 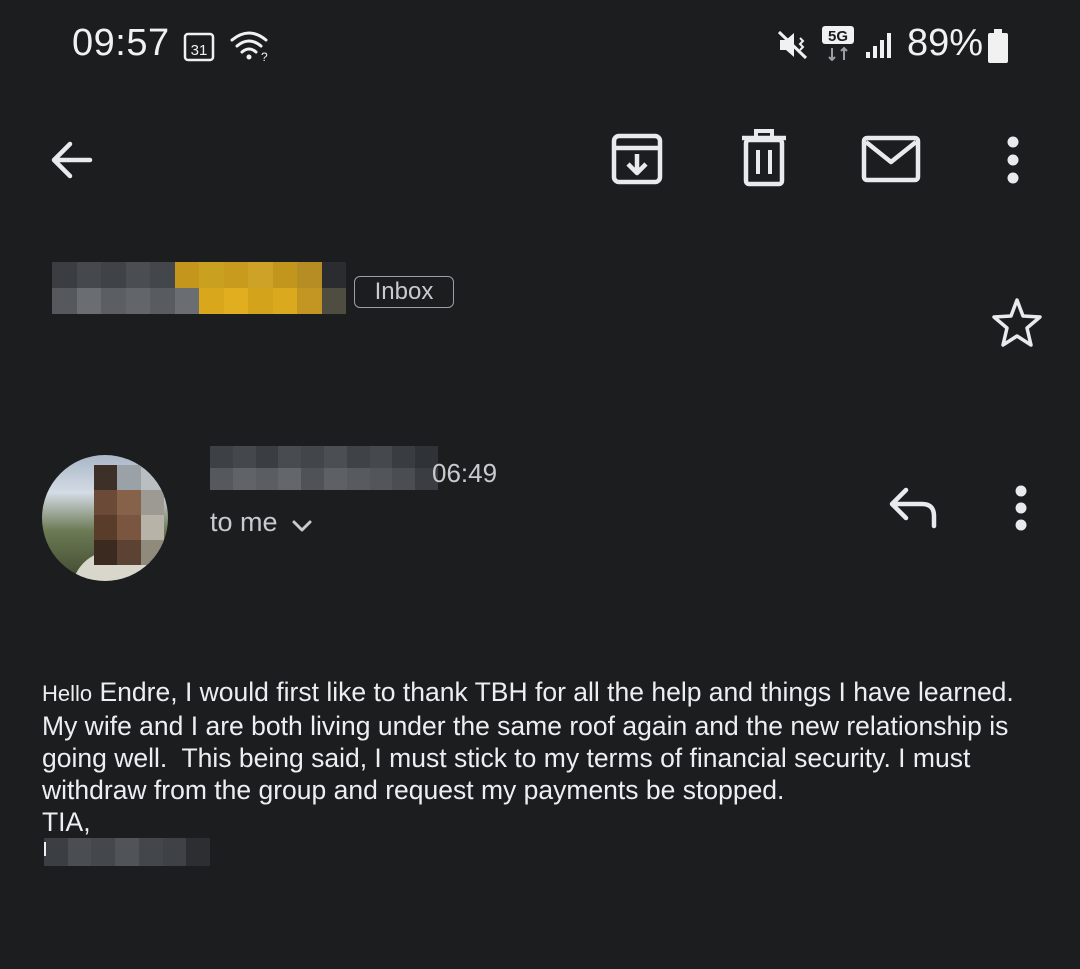 What do you see at coordinates (1013, 160) in the screenshot?
I see `more-vert-icon` at bounding box center [1013, 160].